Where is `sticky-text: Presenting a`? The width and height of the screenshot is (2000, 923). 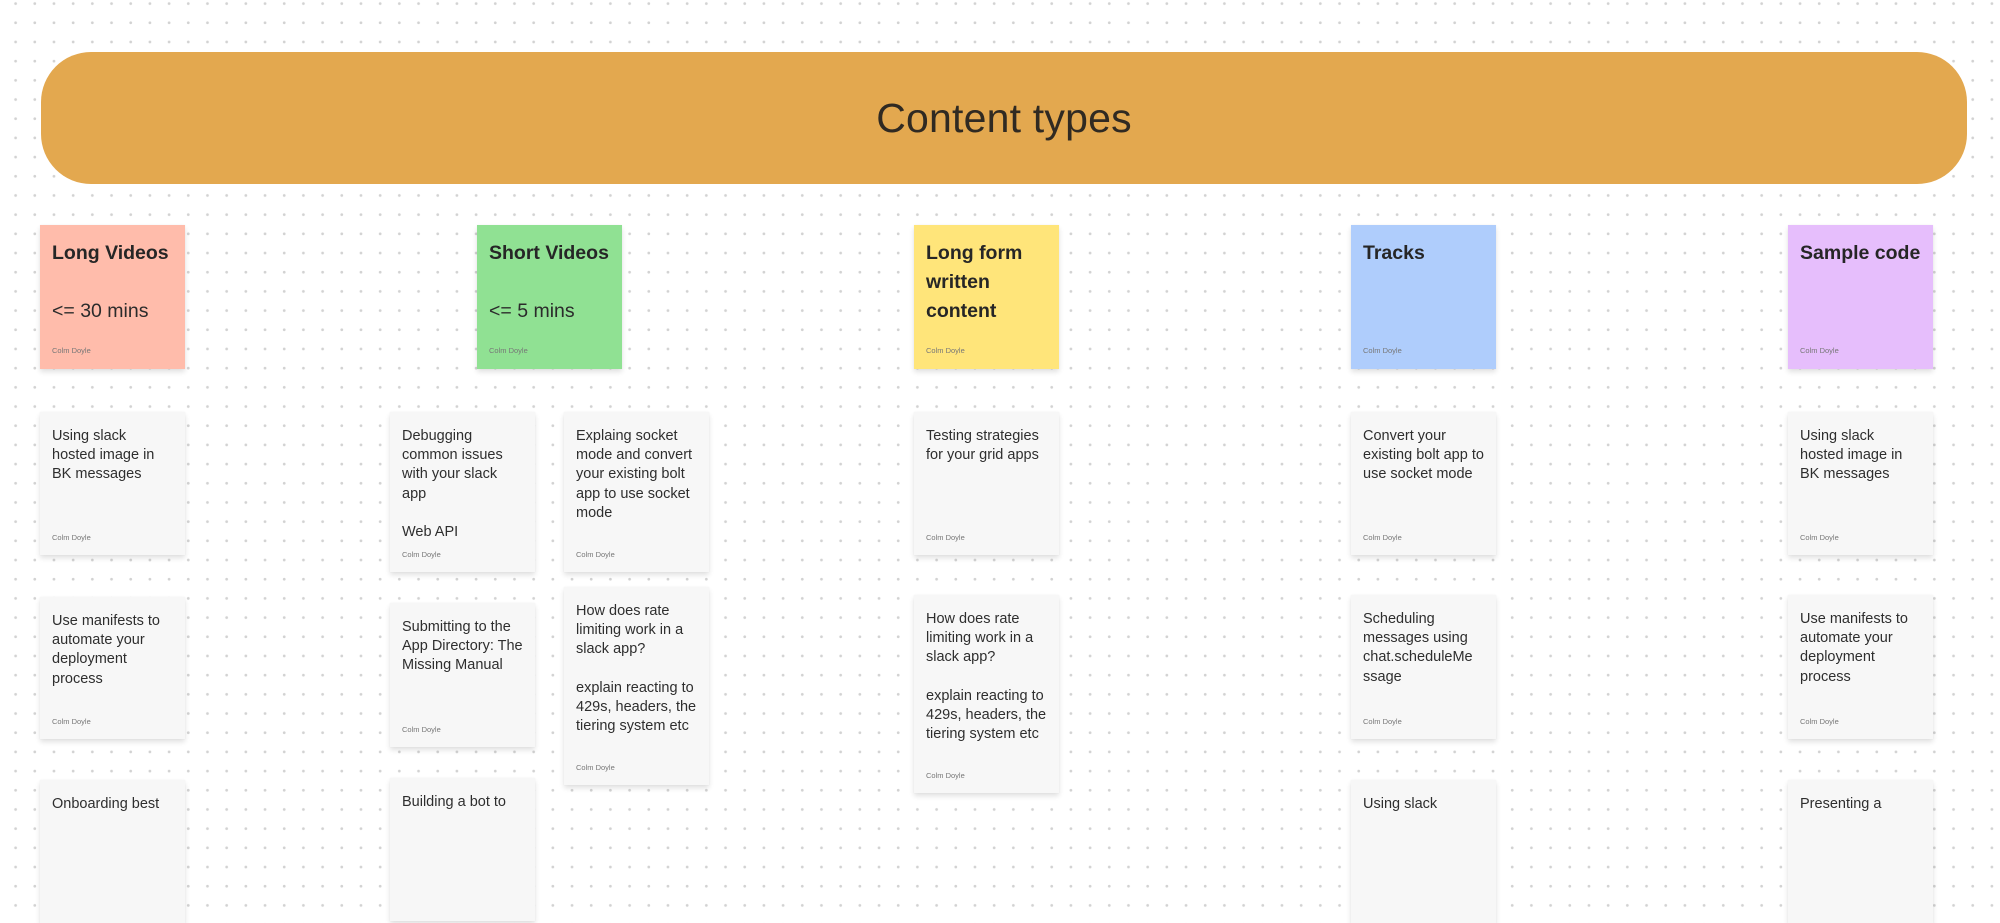 sticky-text: Presenting a is located at coordinates (1841, 804).